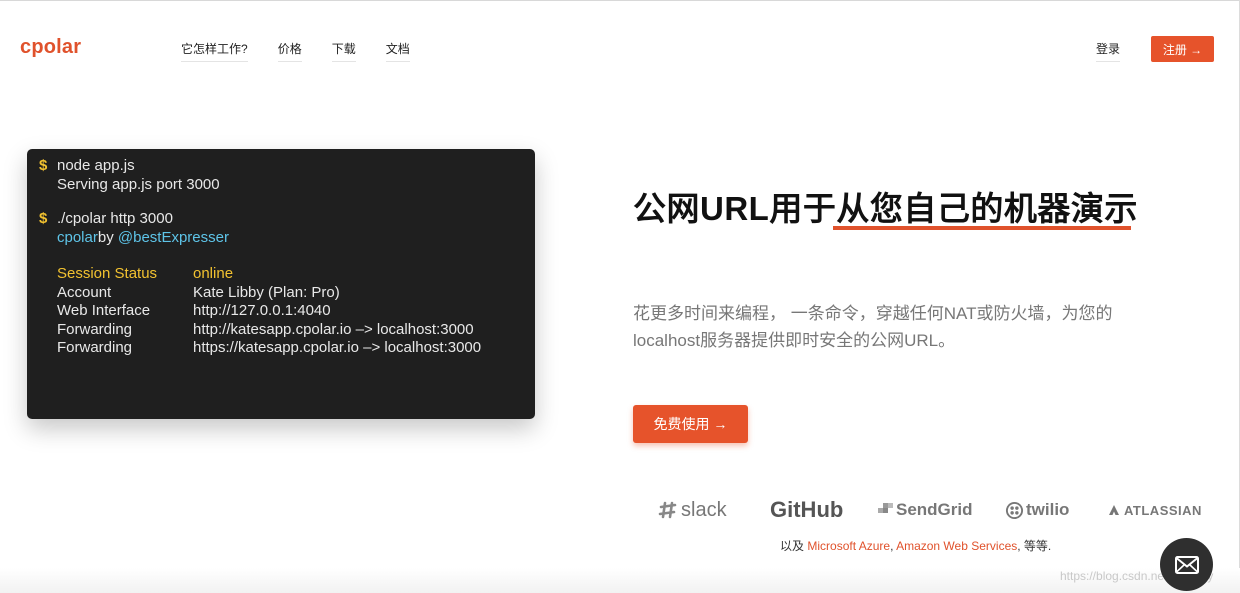 This screenshot has width=1240, height=593. What do you see at coordinates (214, 51) in the screenshot?
I see `nav-how-it-works: 它怎样工作?` at bounding box center [214, 51].